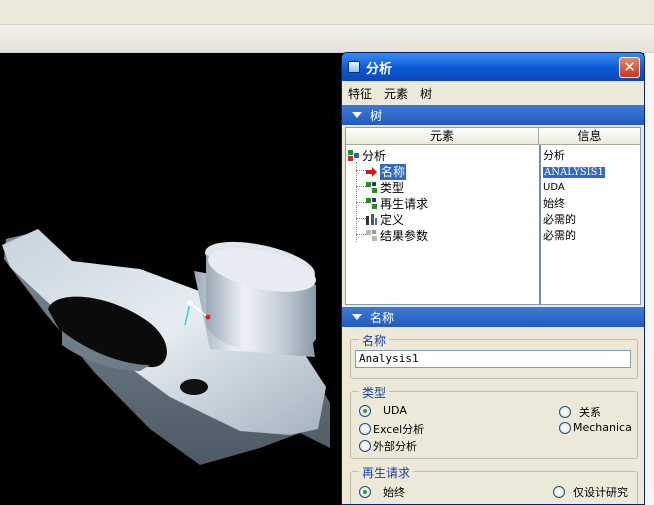 This screenshot has width=654, height=505. What do you see at coordinates (600, 492) in the screenshot?
I see `radio-label: 仅设计研究` at bounding box center [600, 492].